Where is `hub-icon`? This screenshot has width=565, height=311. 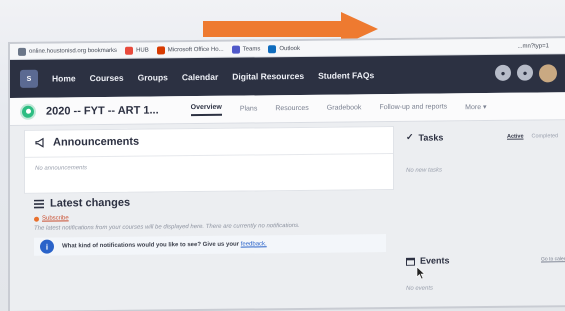 hub-icon is located at coordinates (129, 50).